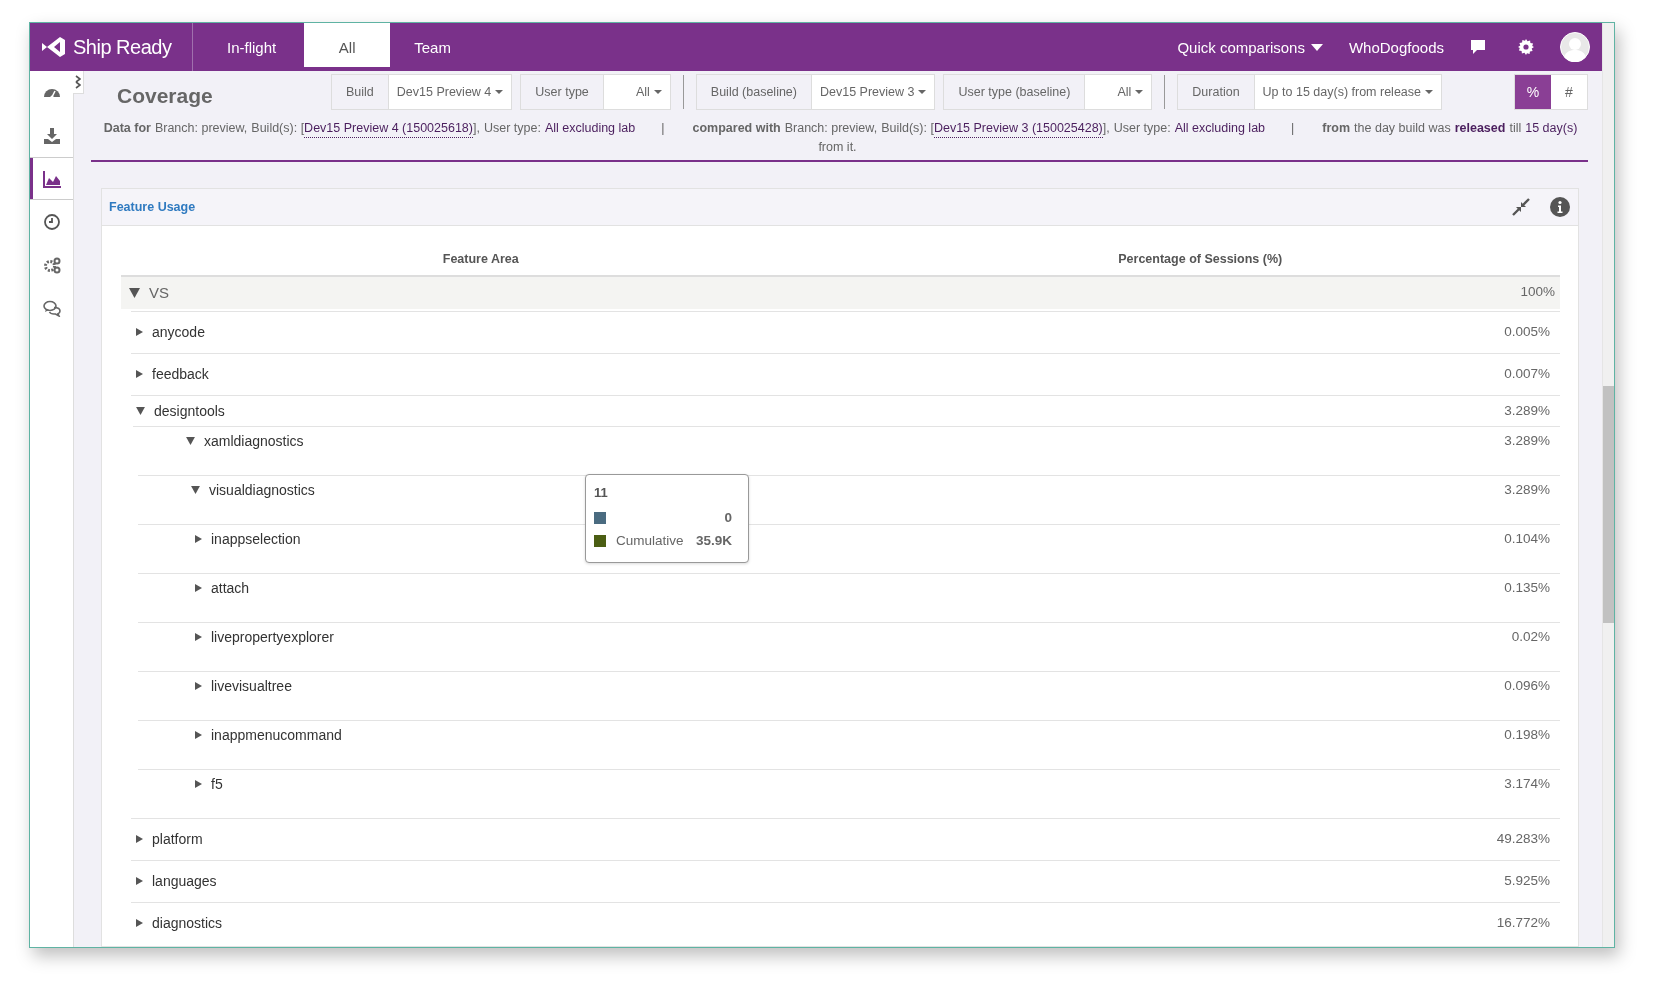 This screenshot has height=997, width=1658. Describe the element at coordinates (849, 793) in the screenshot. I see `tree-row: f5 3.174%` at that location.